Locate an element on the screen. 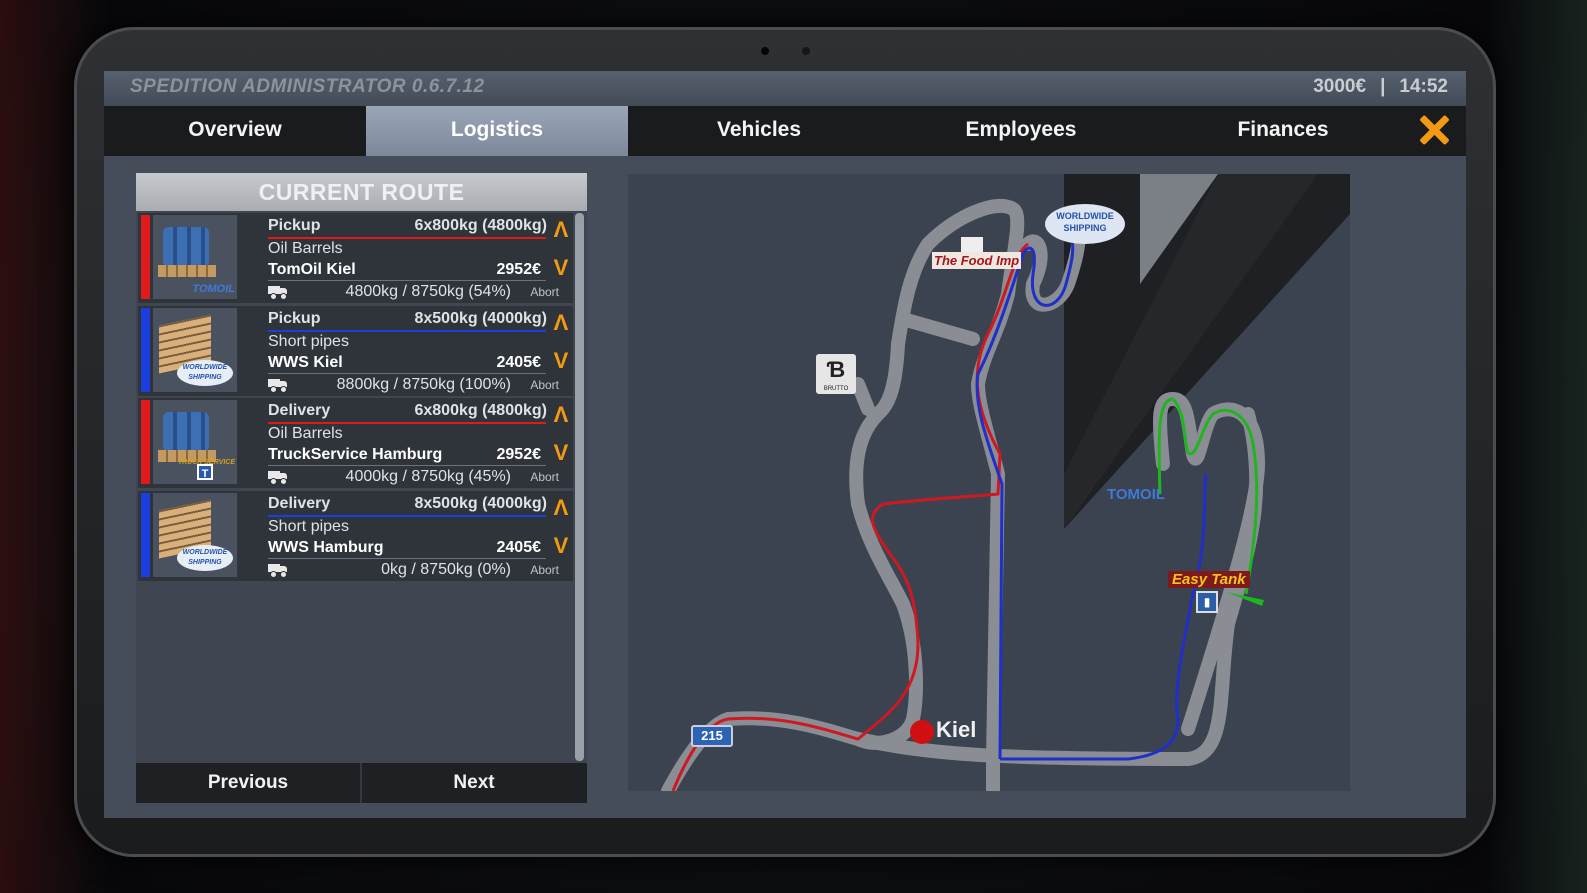 This screenshot has width=1587, height=893. route-navigation: Previous Next is located at coordinates (361, 783).